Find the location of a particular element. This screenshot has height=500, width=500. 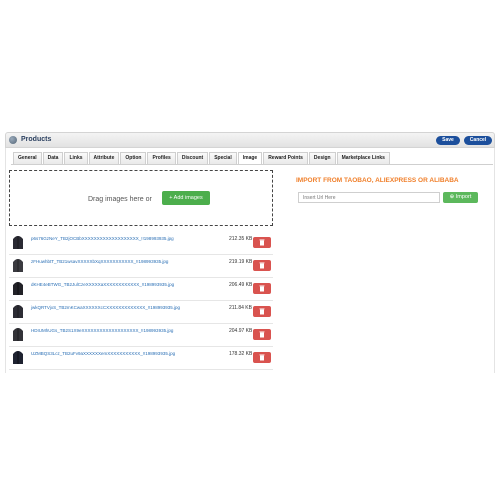

tab-attribute: Attribute is located at coordinates (104, 158).